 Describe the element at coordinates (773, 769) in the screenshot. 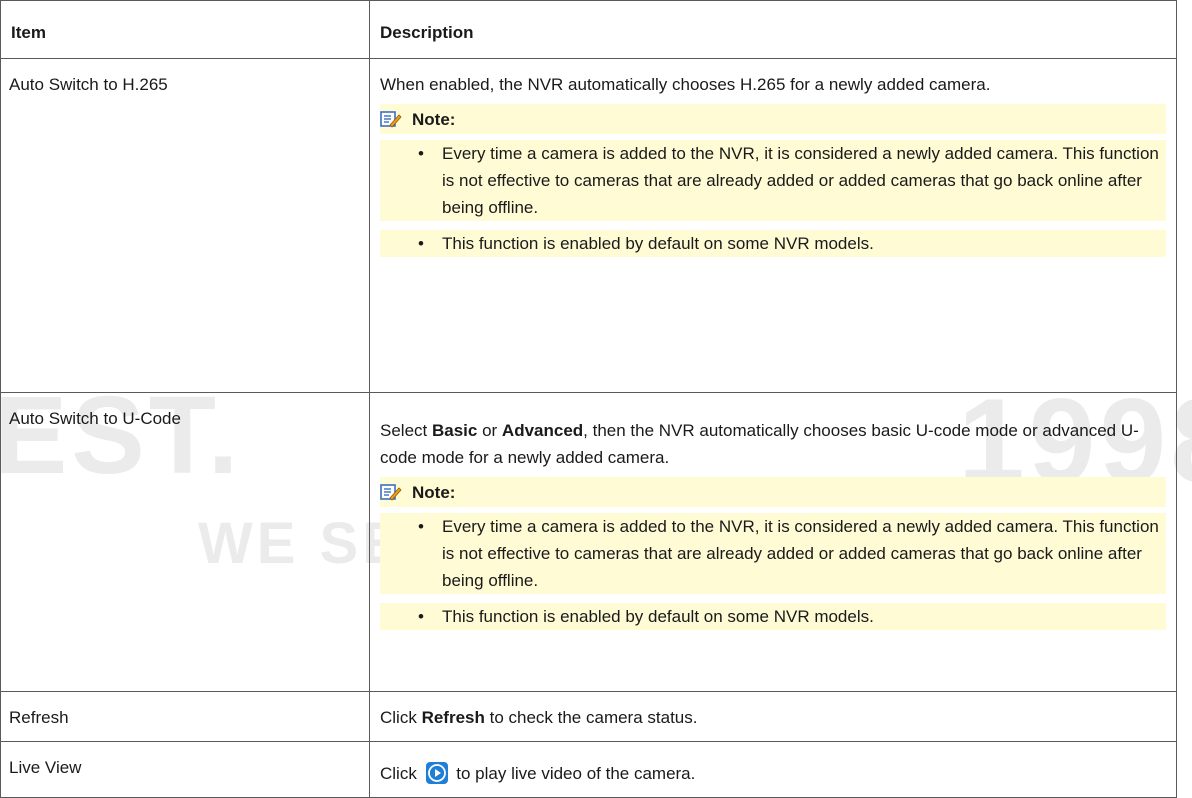

I see `row-desc-liveview: Click to play live video of the camera.` at that location.